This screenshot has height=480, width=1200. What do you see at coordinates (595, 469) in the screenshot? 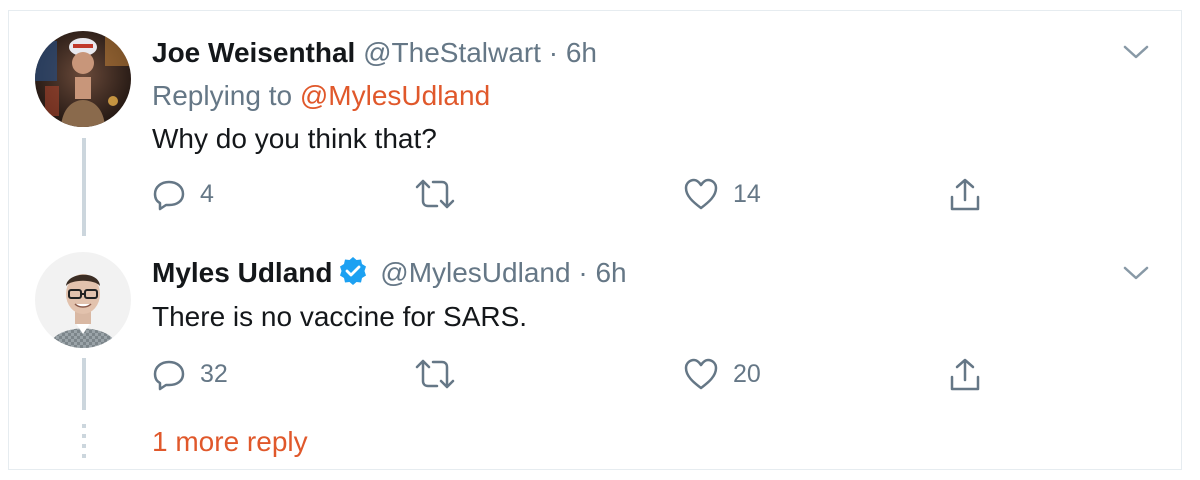
I see `frame-bottom-border` at bounding box center [595, 469].